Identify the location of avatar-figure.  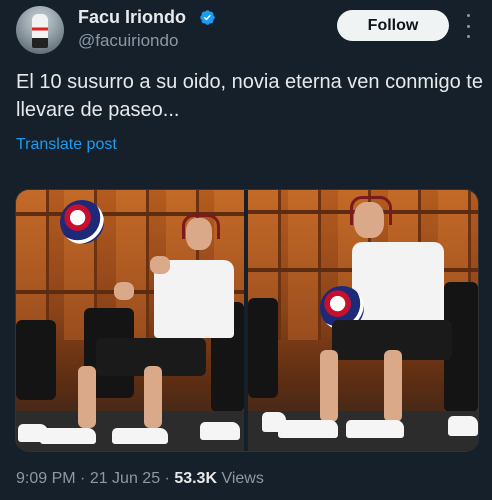
(40, 31).